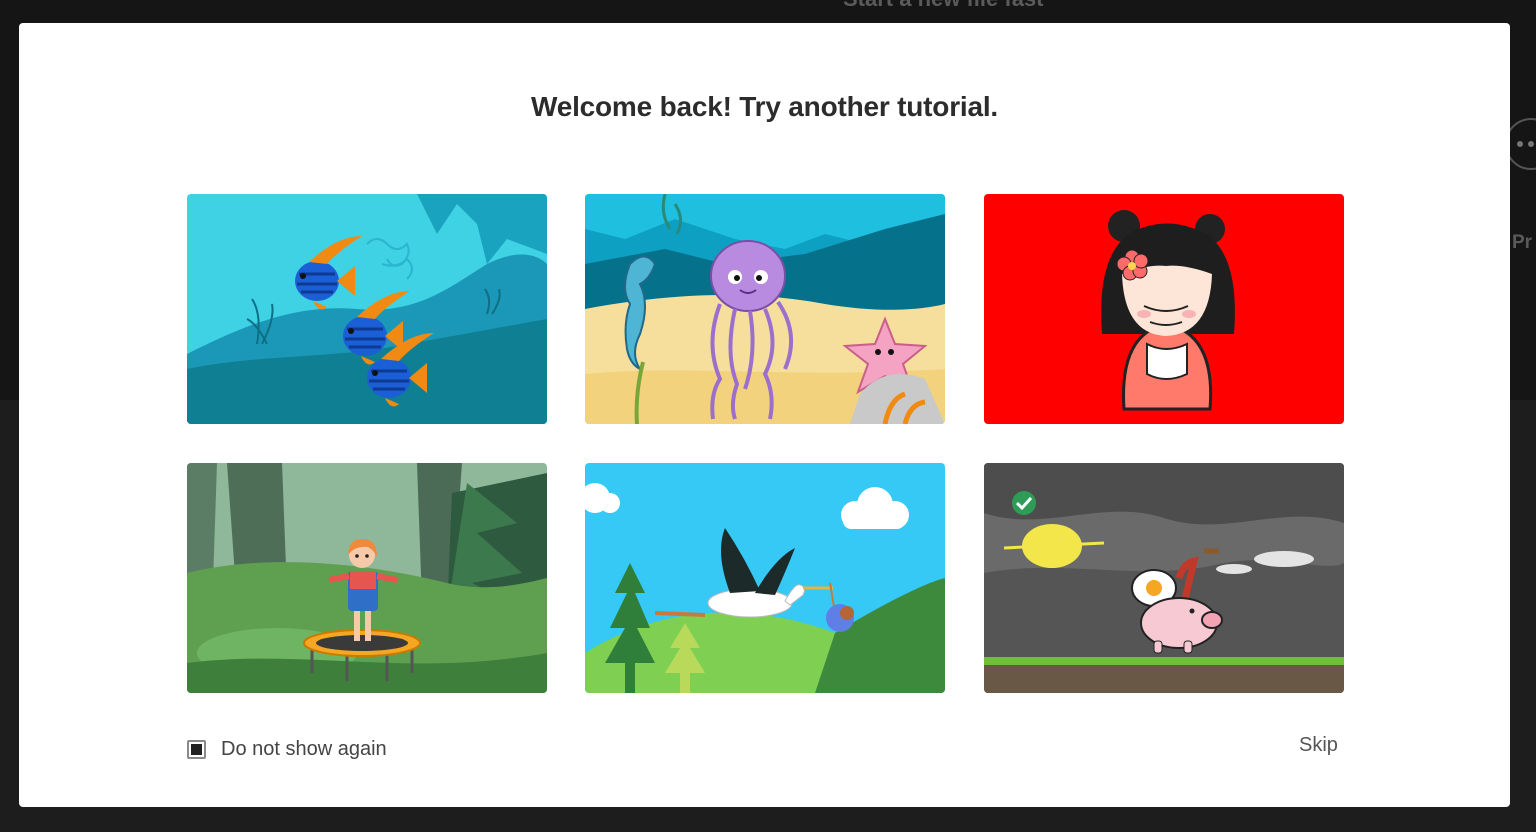 The height and width of the screenshot is (832, 1536). I want to click on tutorial-card-girl, so click(1164, 309).